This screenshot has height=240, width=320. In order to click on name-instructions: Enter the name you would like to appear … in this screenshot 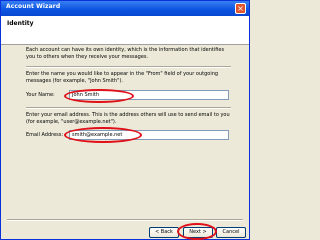, I will do `click(122, 77)`.